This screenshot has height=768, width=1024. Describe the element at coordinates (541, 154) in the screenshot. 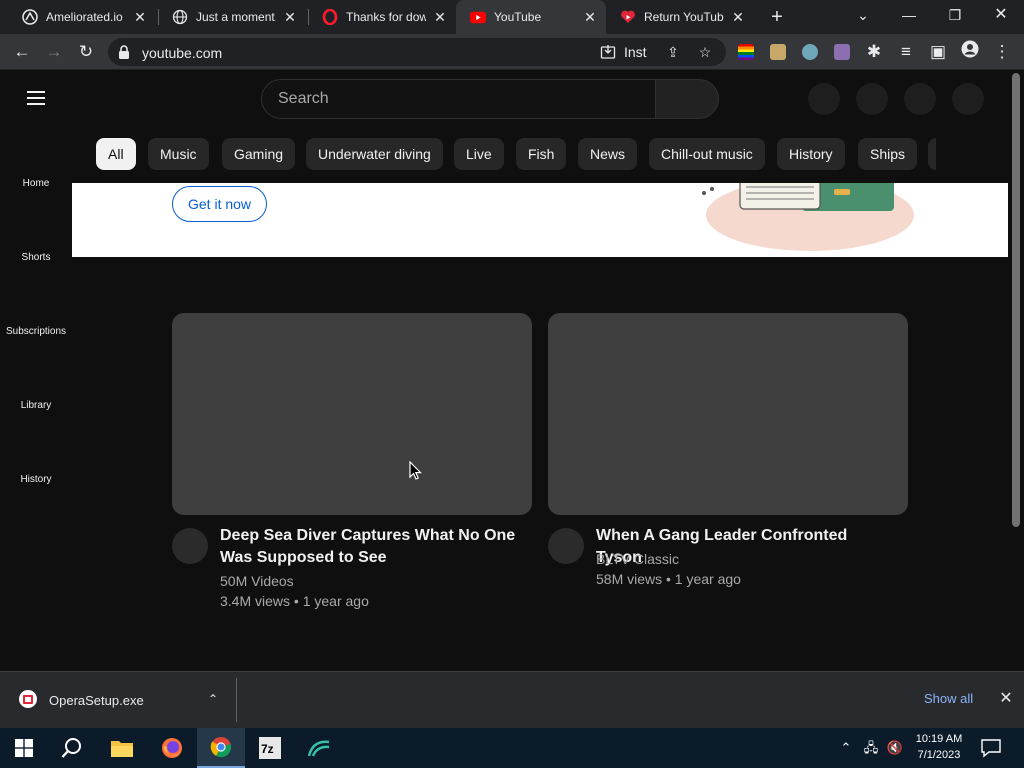

I see `chip-fish: Fish` at that location.